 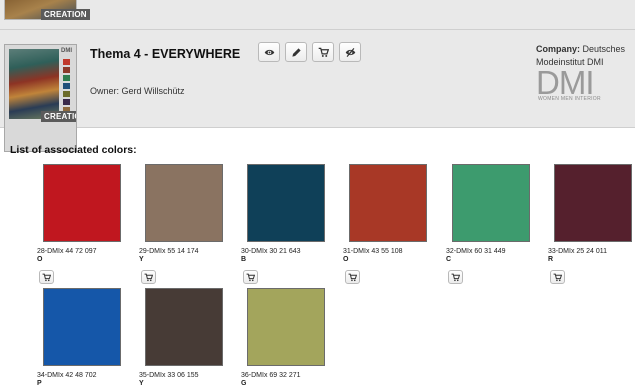 What do you see at coordinates (449, 259) in the screenshot?
I see `color-letter: C` at bounding box center [449, 259].